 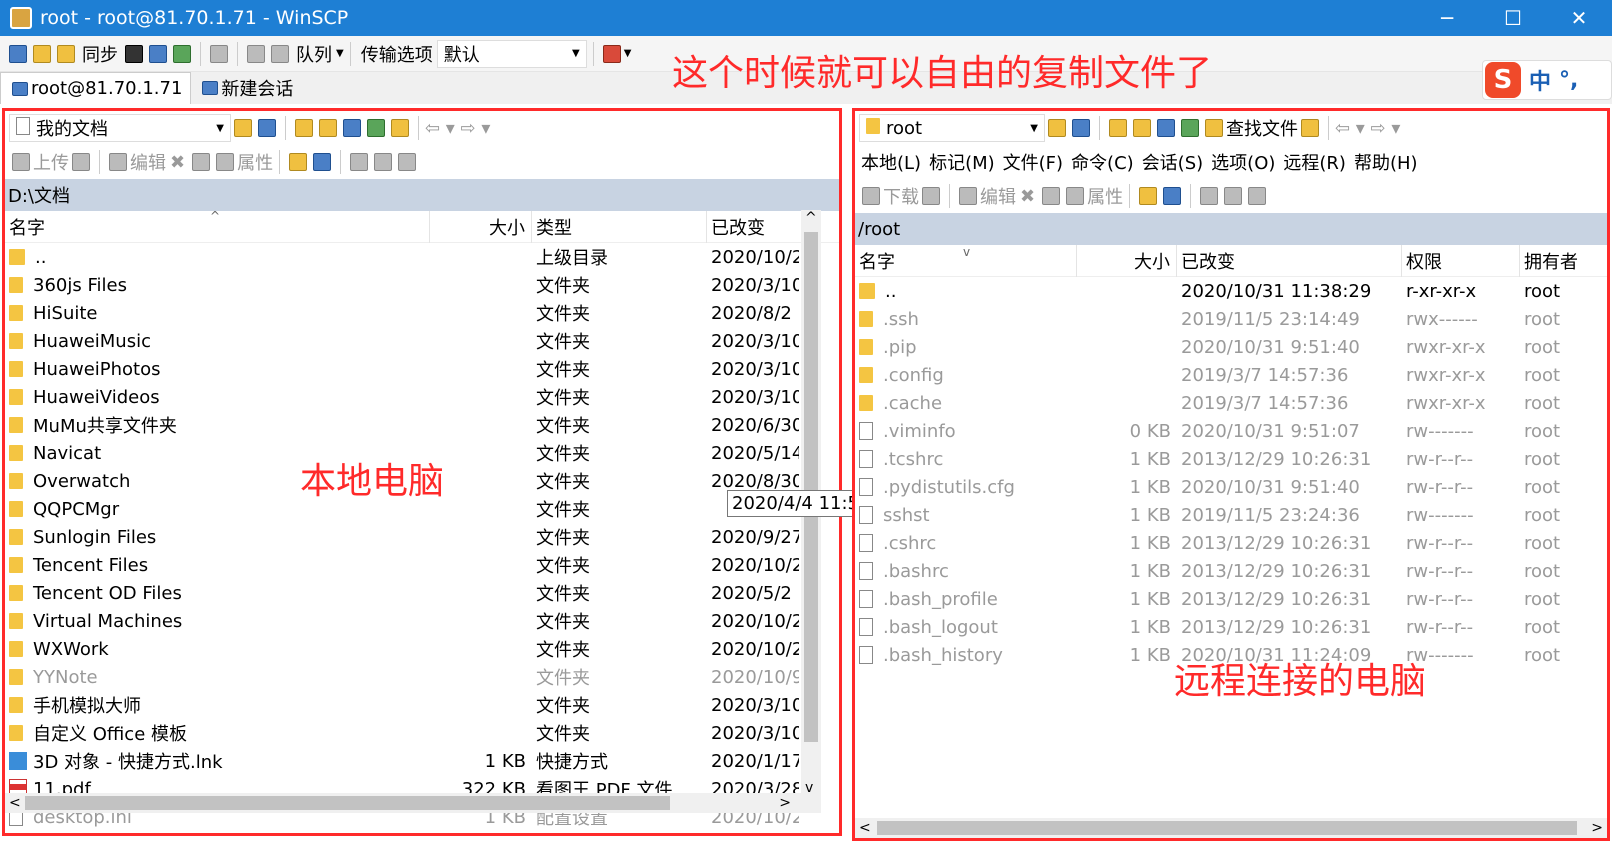 I want to click on local-location-select: 我的文档 ▼, so click(x=120, y=128).